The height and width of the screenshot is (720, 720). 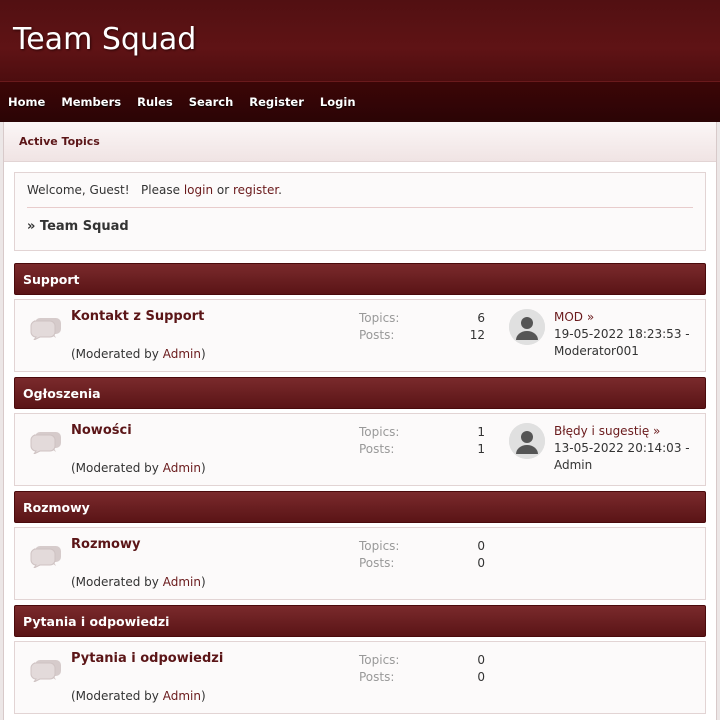 I want to click on nav-rules: Rules, so click(x=155, y=102).